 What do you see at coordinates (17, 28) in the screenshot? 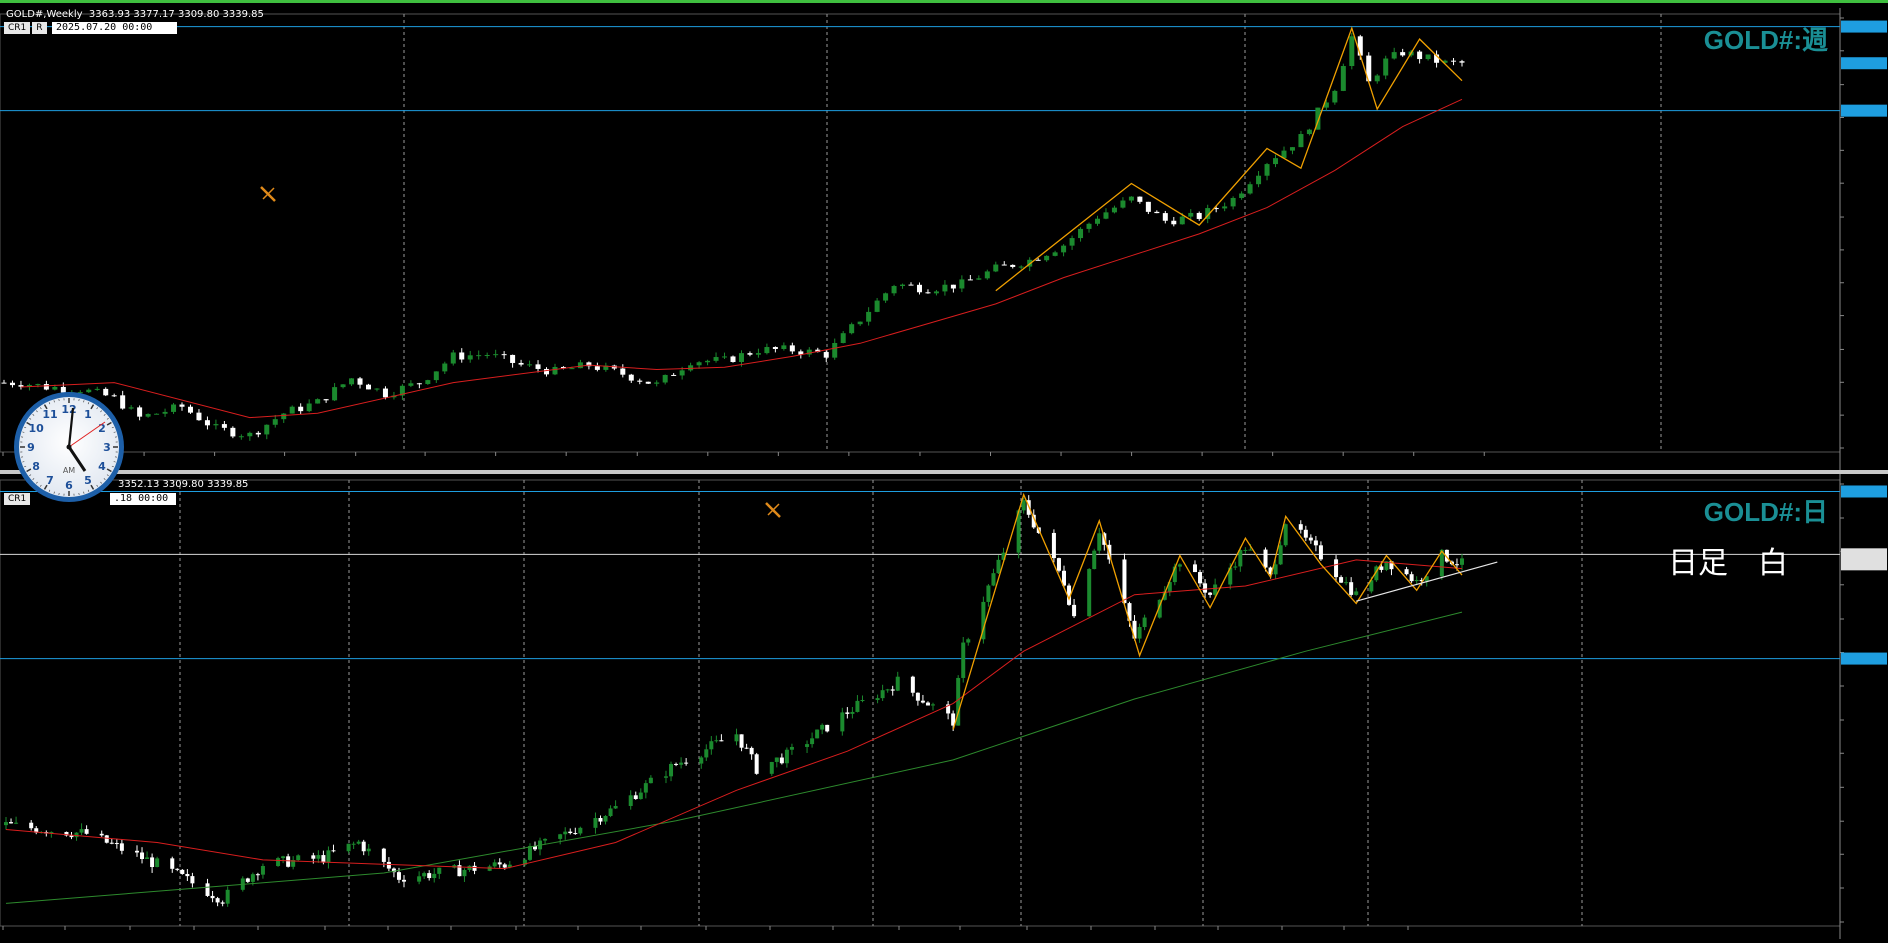
I see `cr1-button: CR1` at bounding box center [17, 28].